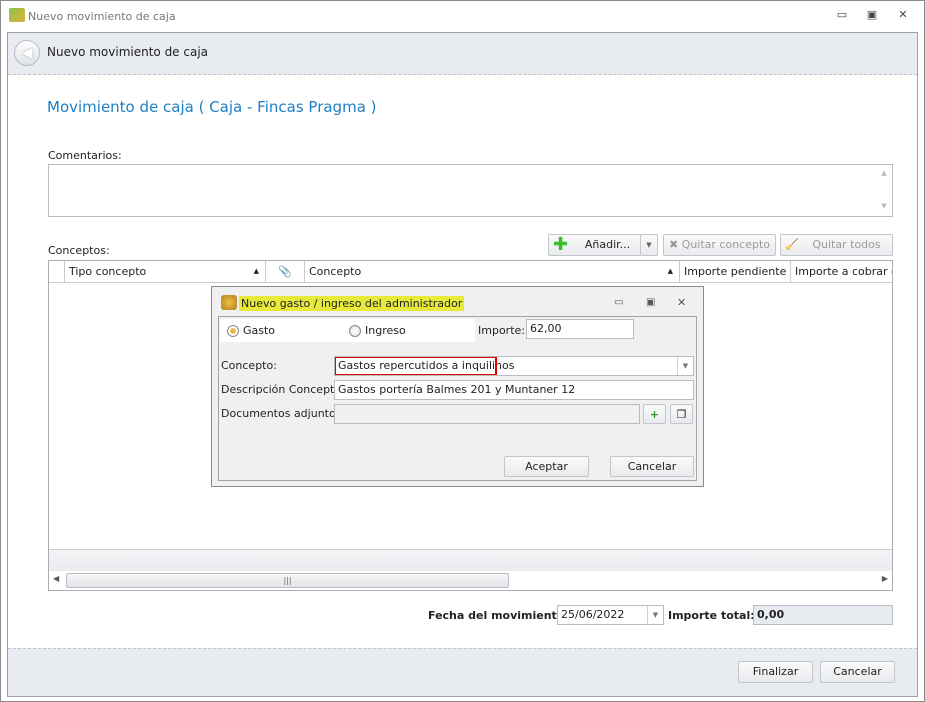  What do you see at coordinates (726, 244) in the screenshot?
I see `remove-label: Quitar concepto` at bounding box center [726, 244].